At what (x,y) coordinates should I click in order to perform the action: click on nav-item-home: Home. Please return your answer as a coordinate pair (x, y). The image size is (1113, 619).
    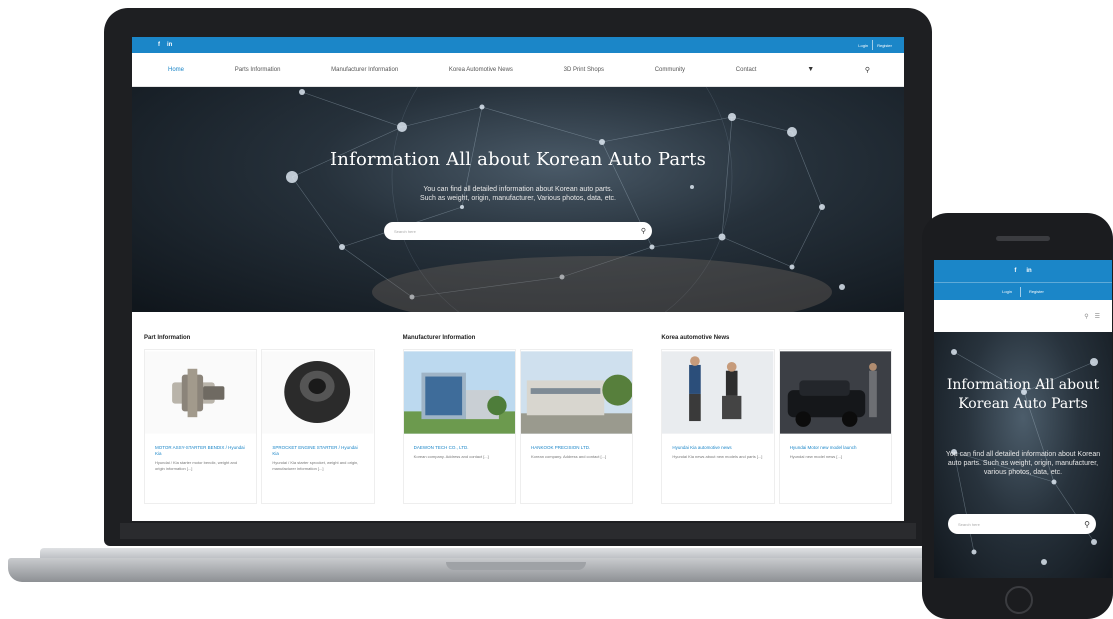
    Looking at the image, I should click on (176, 70).